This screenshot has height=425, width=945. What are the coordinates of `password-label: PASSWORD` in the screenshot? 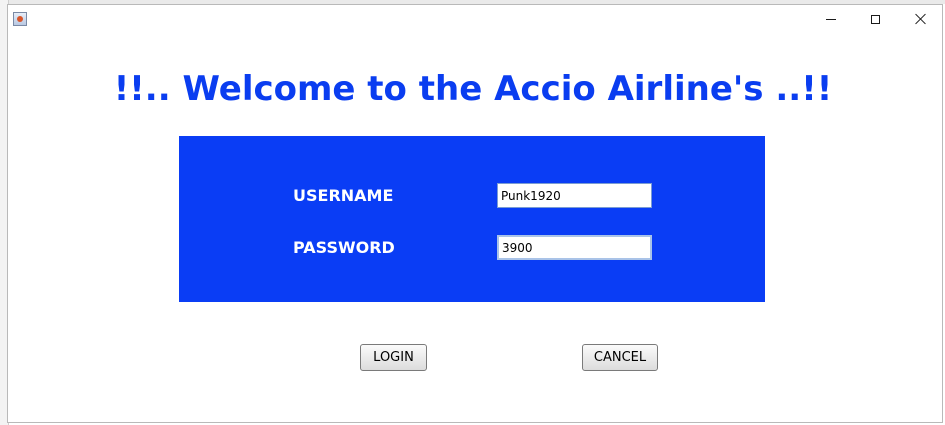 It's located at (344, 247).